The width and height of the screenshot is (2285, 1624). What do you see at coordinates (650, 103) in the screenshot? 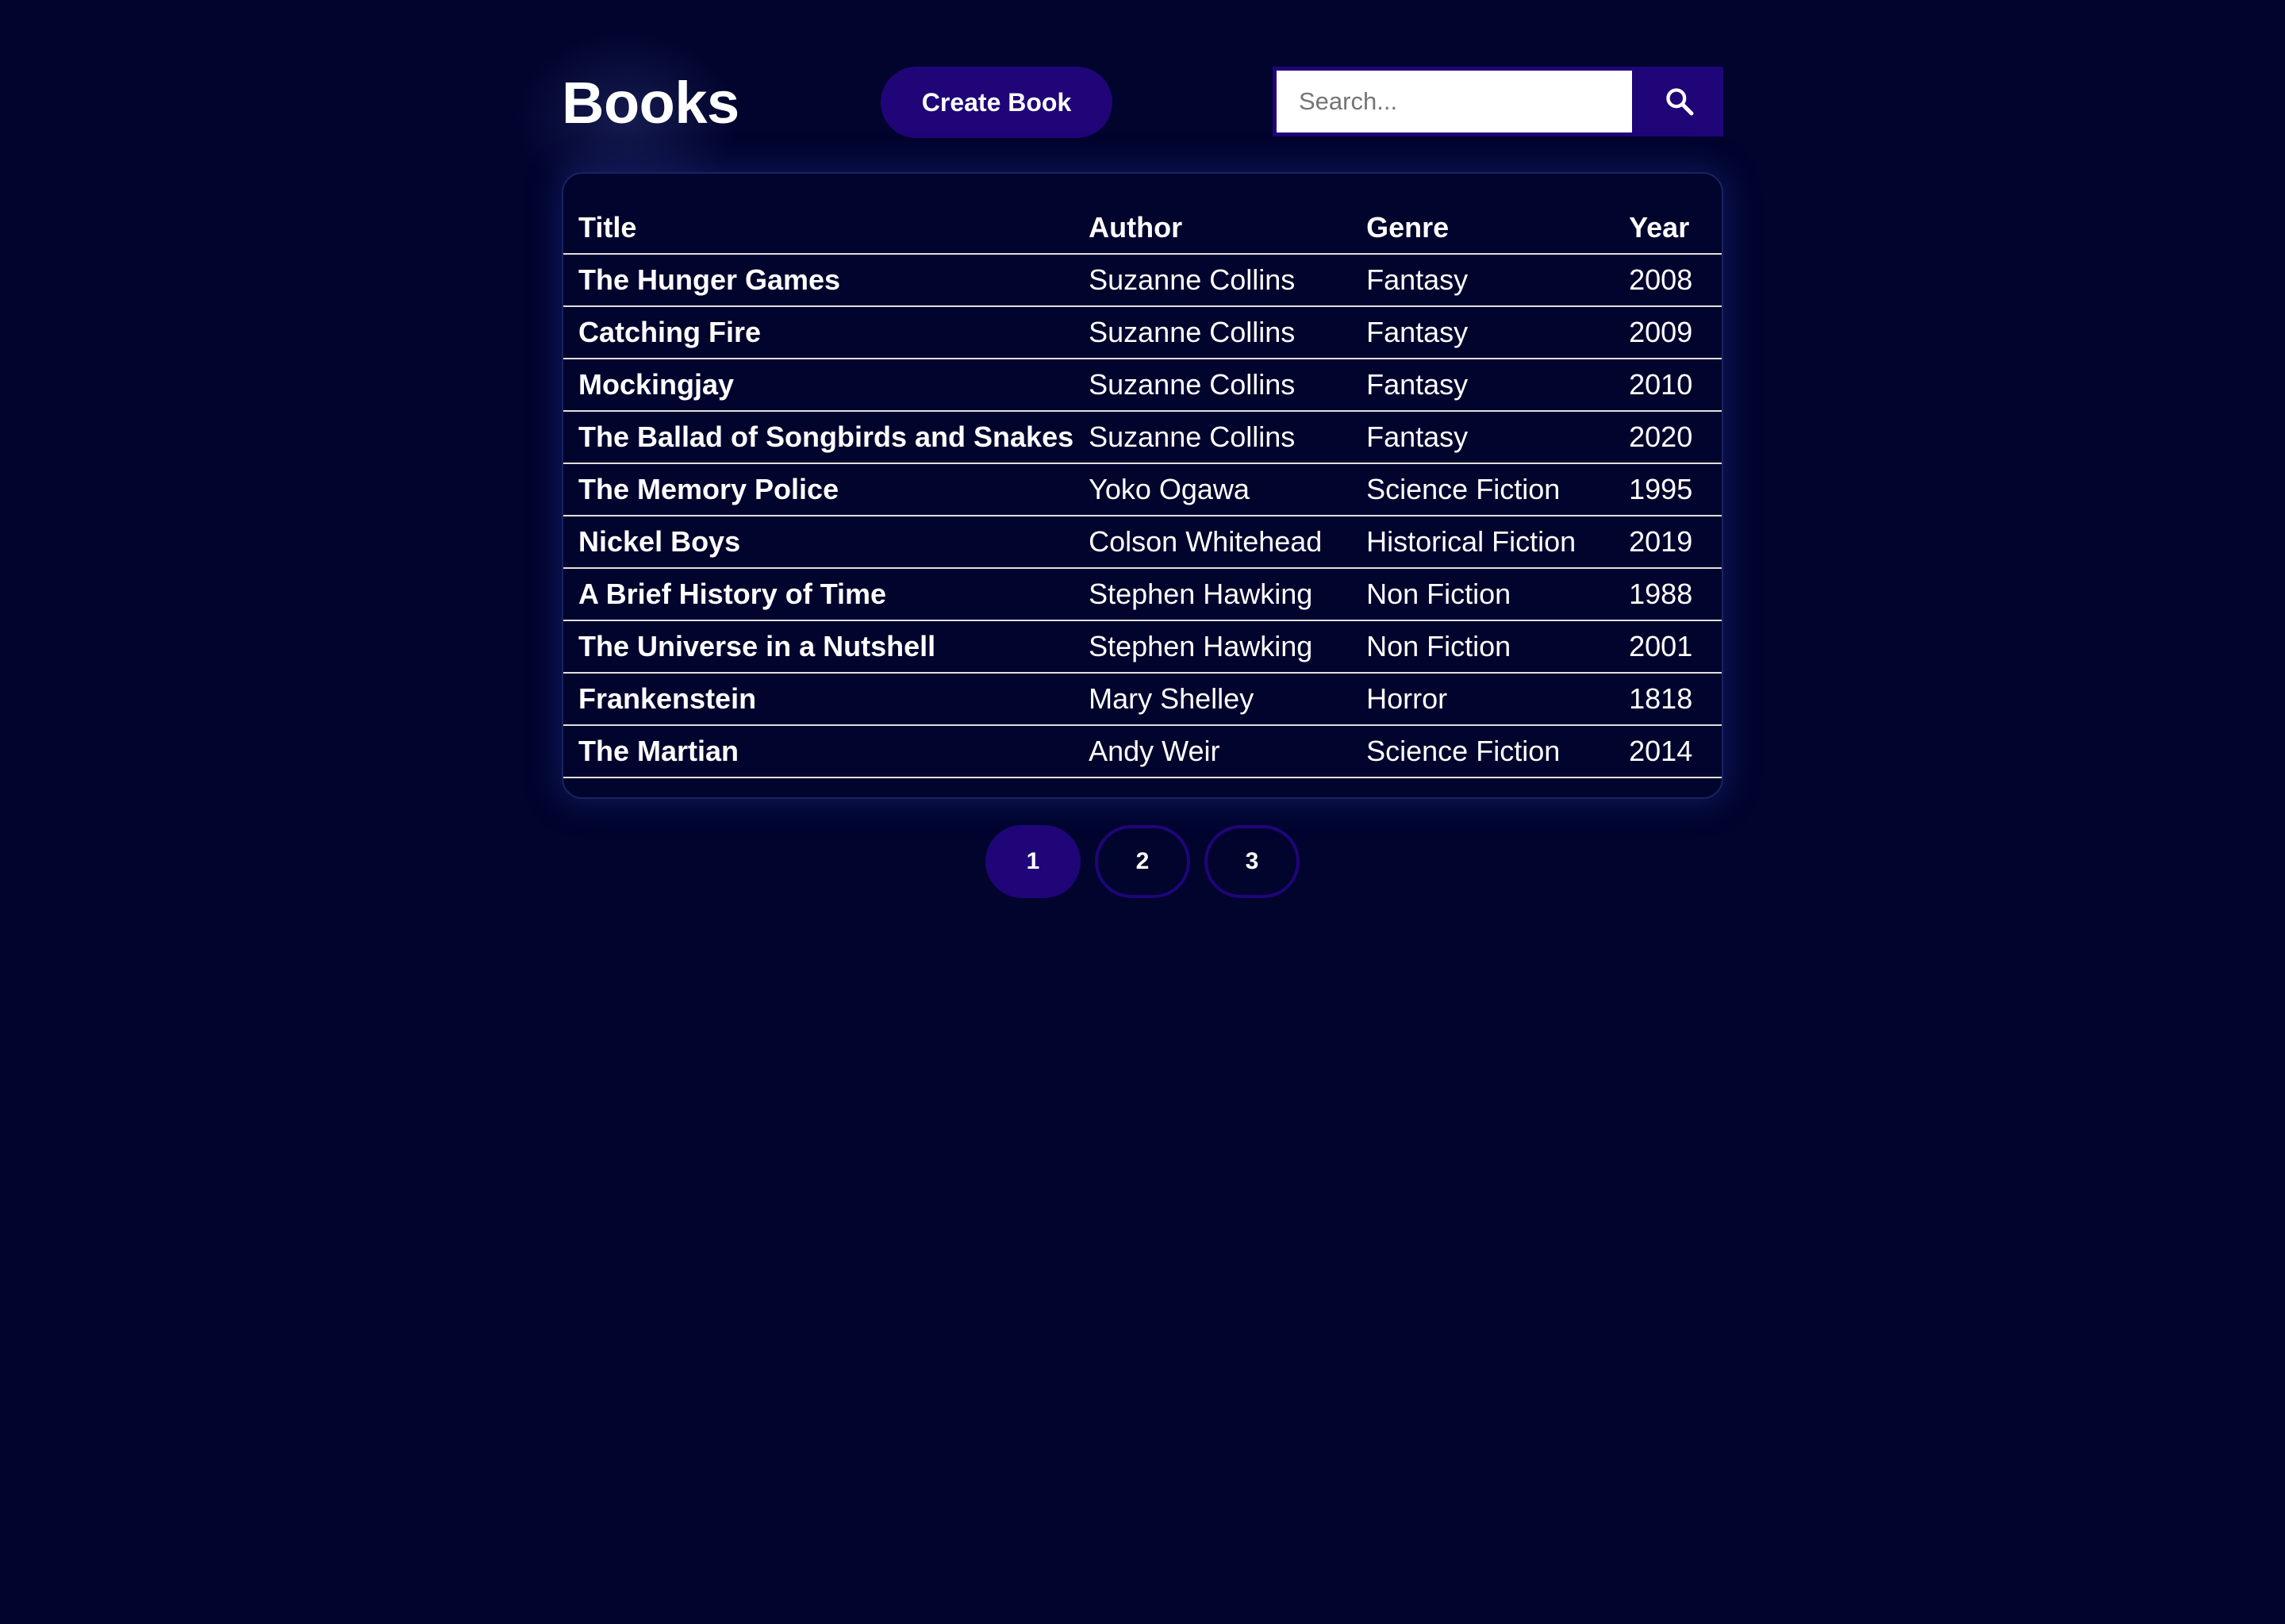
I see `page-title: Books` at bounding box center [650, 103].